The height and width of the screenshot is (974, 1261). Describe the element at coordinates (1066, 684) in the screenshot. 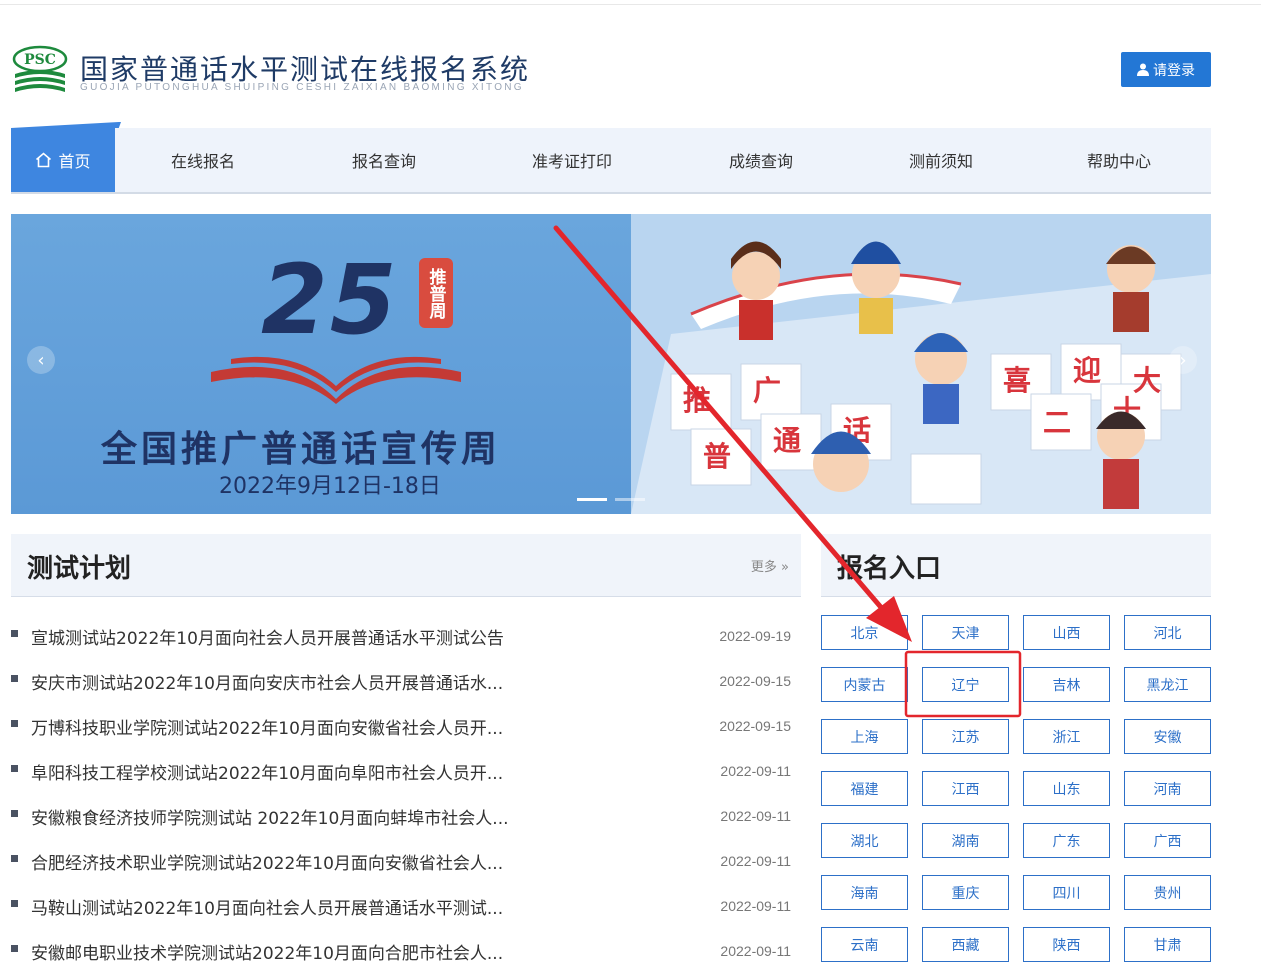

I see `province-button: 吉林` at that location.